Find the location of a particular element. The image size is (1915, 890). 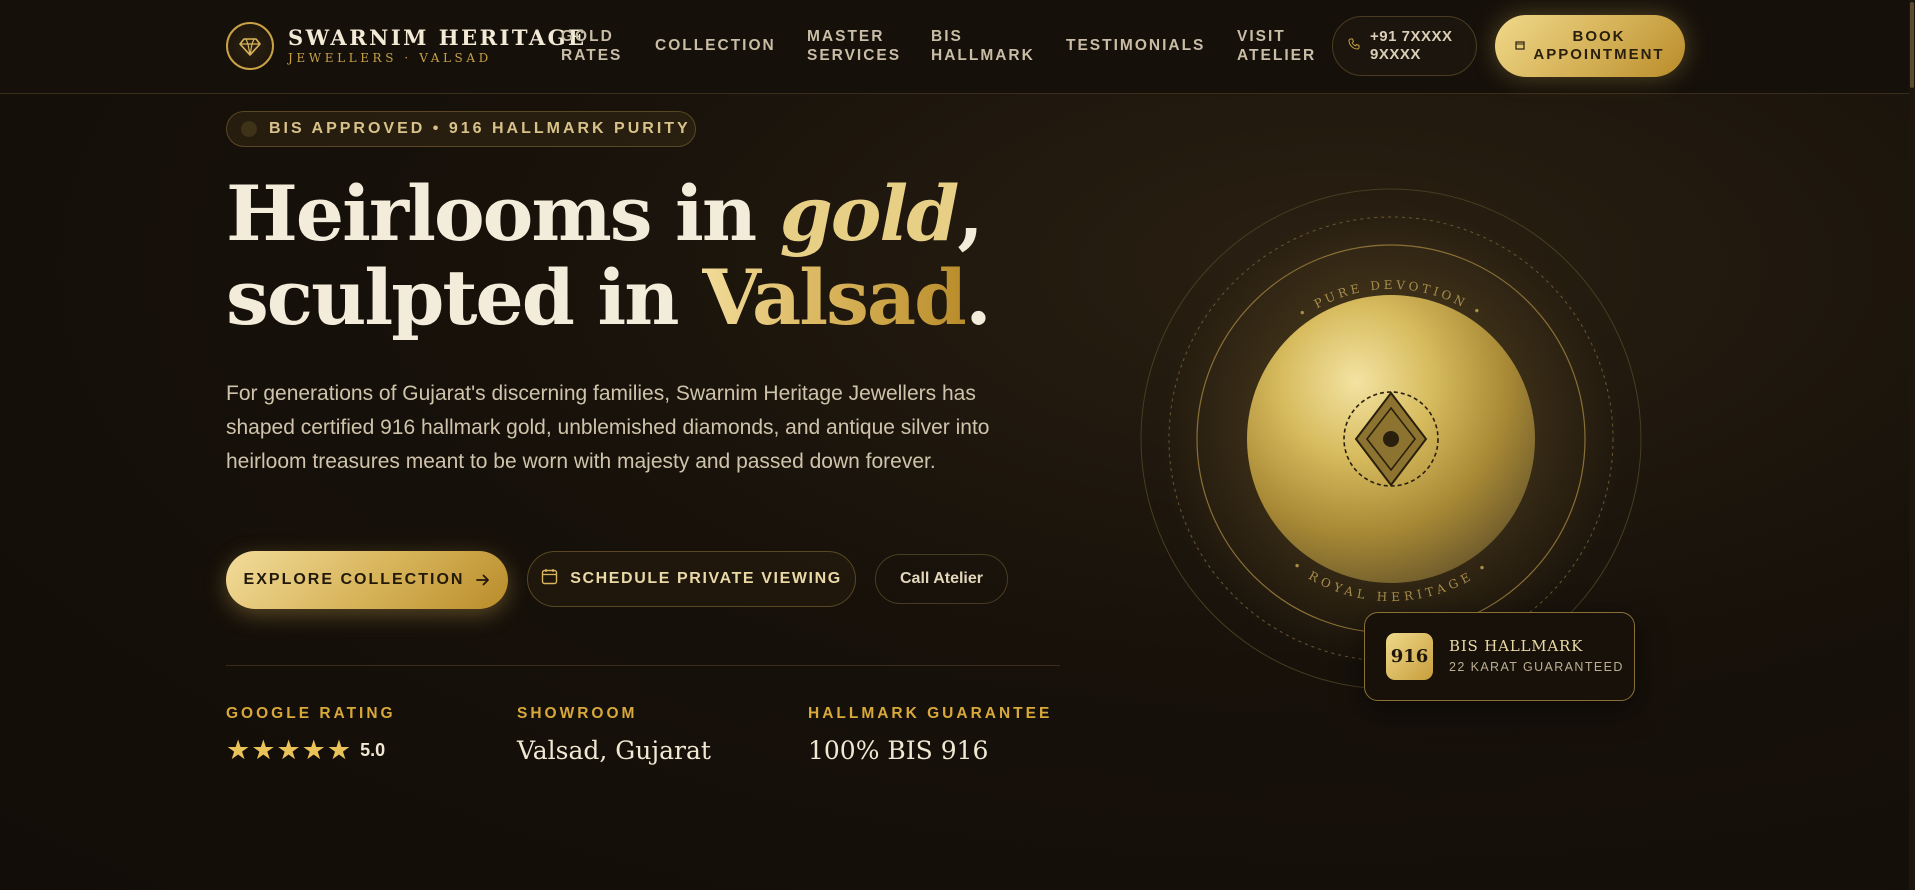

stat-google-rating: GOOGLE RATING ★ ★ ★ ★ ★ 5.0 is located at coordinates (311, 734).